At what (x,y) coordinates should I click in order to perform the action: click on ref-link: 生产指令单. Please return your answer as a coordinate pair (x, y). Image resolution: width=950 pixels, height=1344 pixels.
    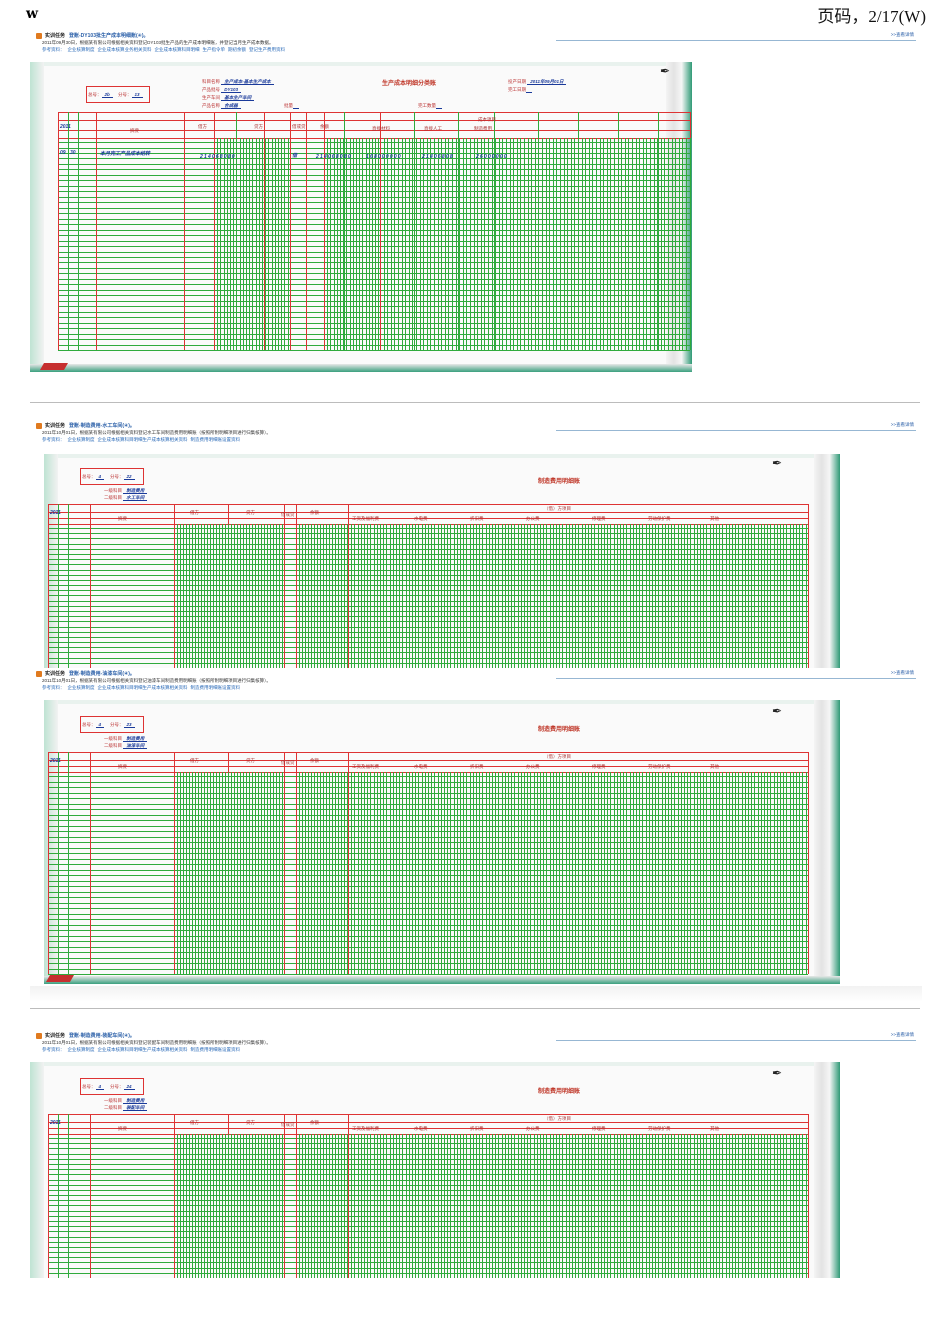
    Looking at the image, I should click on (214, 50).